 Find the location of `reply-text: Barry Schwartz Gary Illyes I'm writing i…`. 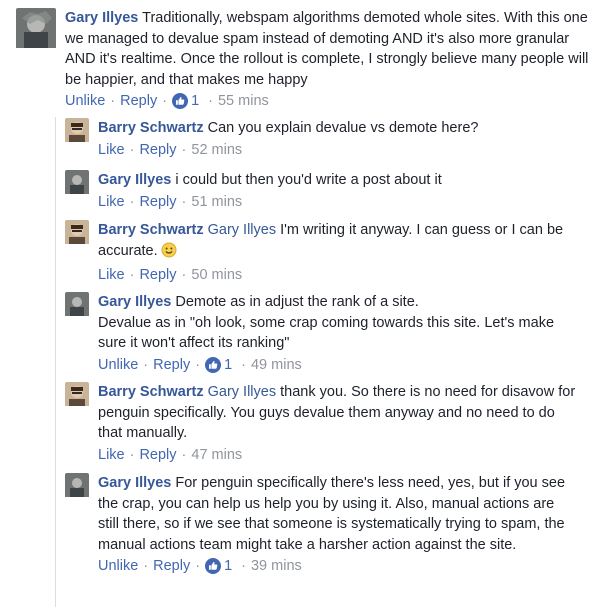

reply-text: Barry Schwartz Gary Illyes I'm writing i… is located at coordinates (333, 242).